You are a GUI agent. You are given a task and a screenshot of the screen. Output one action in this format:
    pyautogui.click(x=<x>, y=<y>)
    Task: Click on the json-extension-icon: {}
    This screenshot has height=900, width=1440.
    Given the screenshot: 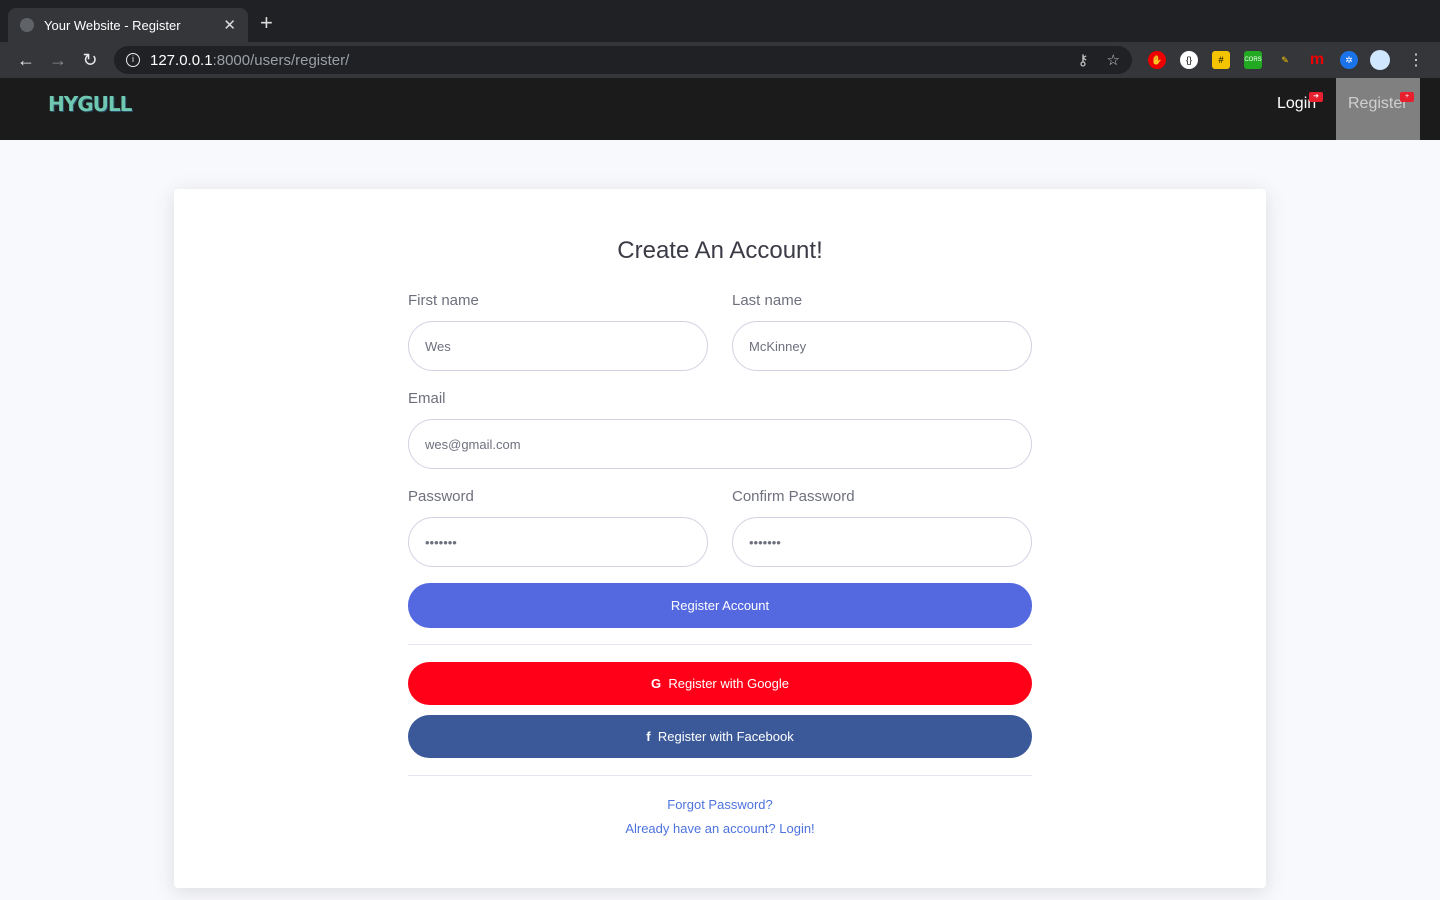 What is the action you would take?
    pyautogui.click(x=1189, y=60)
    